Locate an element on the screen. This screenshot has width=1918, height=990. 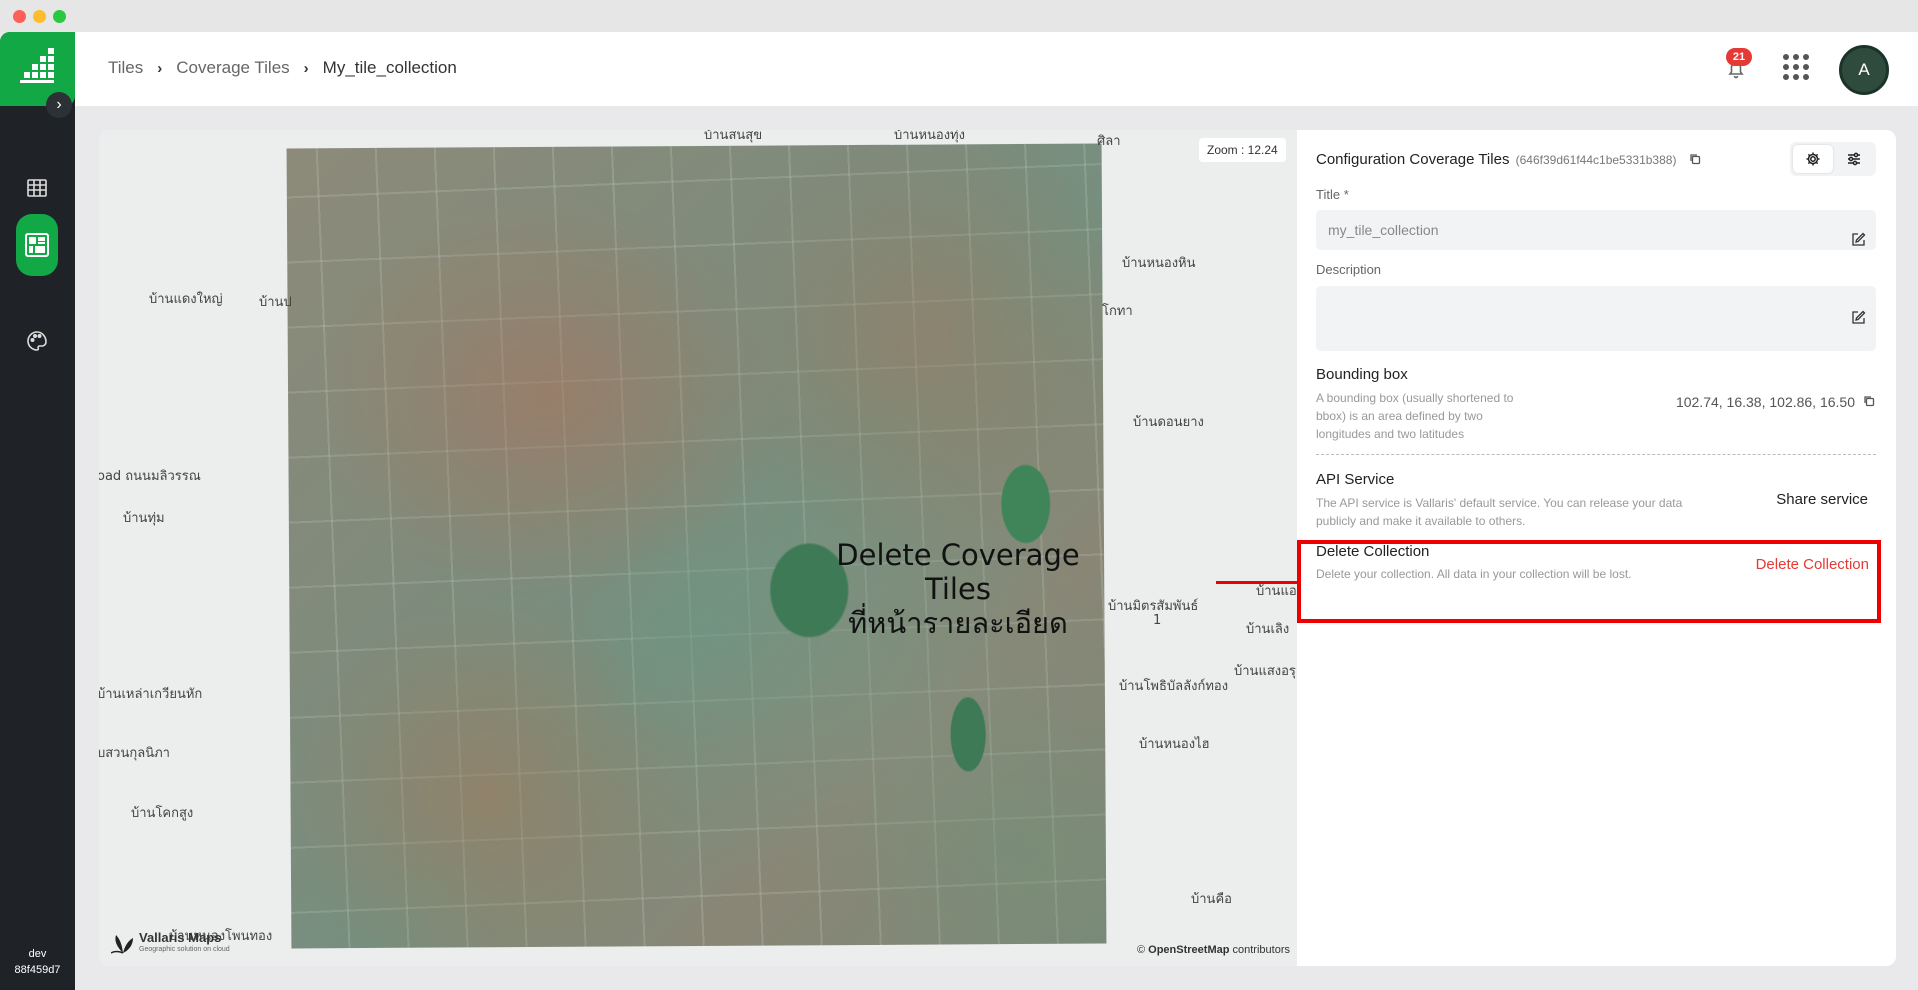
apps-grid-button is located at coordinates (1796, 67).